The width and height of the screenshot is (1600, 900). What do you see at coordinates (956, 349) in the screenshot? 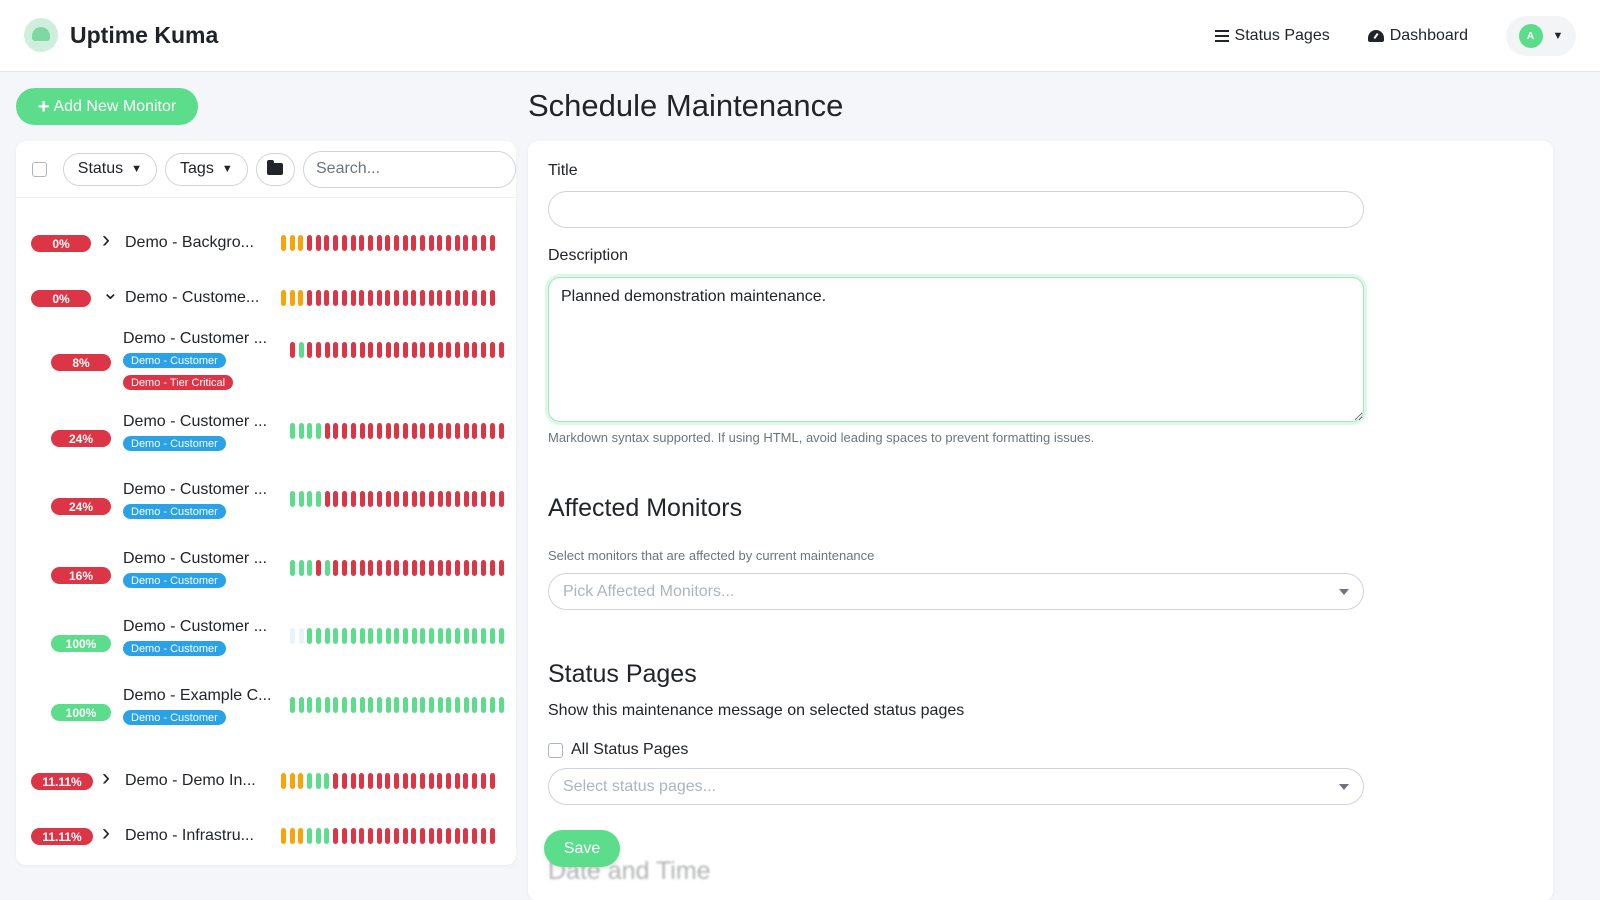
I see `description-textarea: Planned demonstration maintenance.` at bounding box center [956, 349].